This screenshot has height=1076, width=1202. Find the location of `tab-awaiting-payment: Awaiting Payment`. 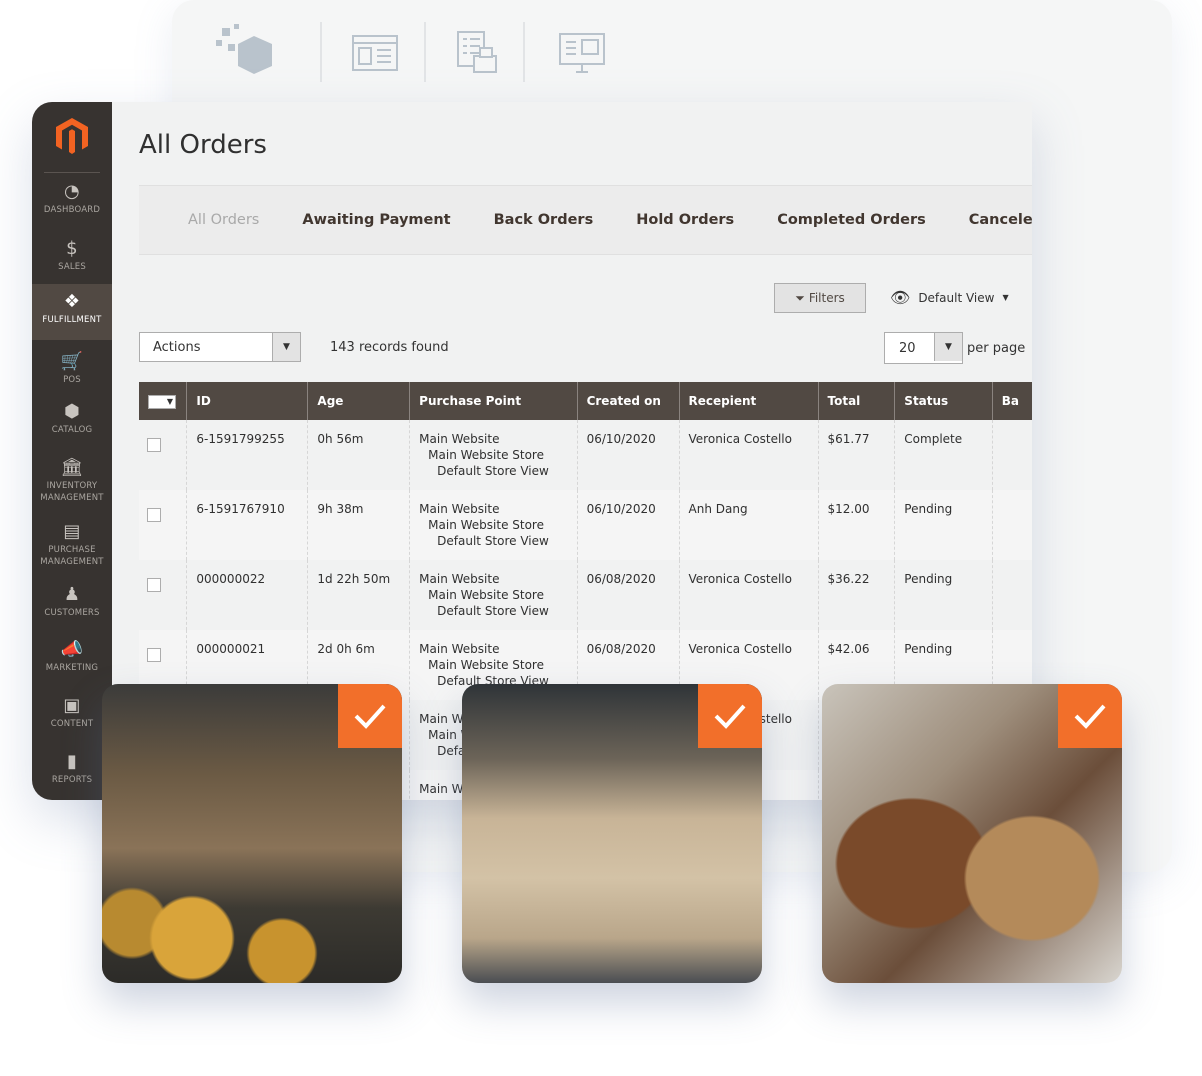

tab-awaiting-payment: Awaiting Payment is located at coordinates (376, 220).